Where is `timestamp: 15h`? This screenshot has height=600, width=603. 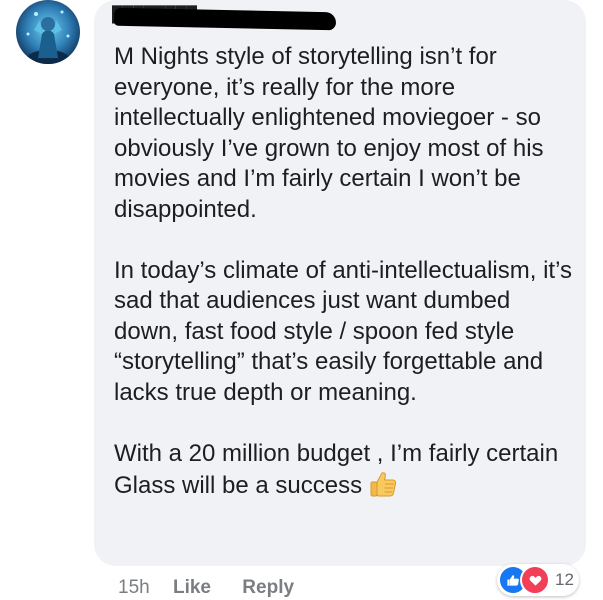
timestamp: 15h is located at coordinates (134, 588).